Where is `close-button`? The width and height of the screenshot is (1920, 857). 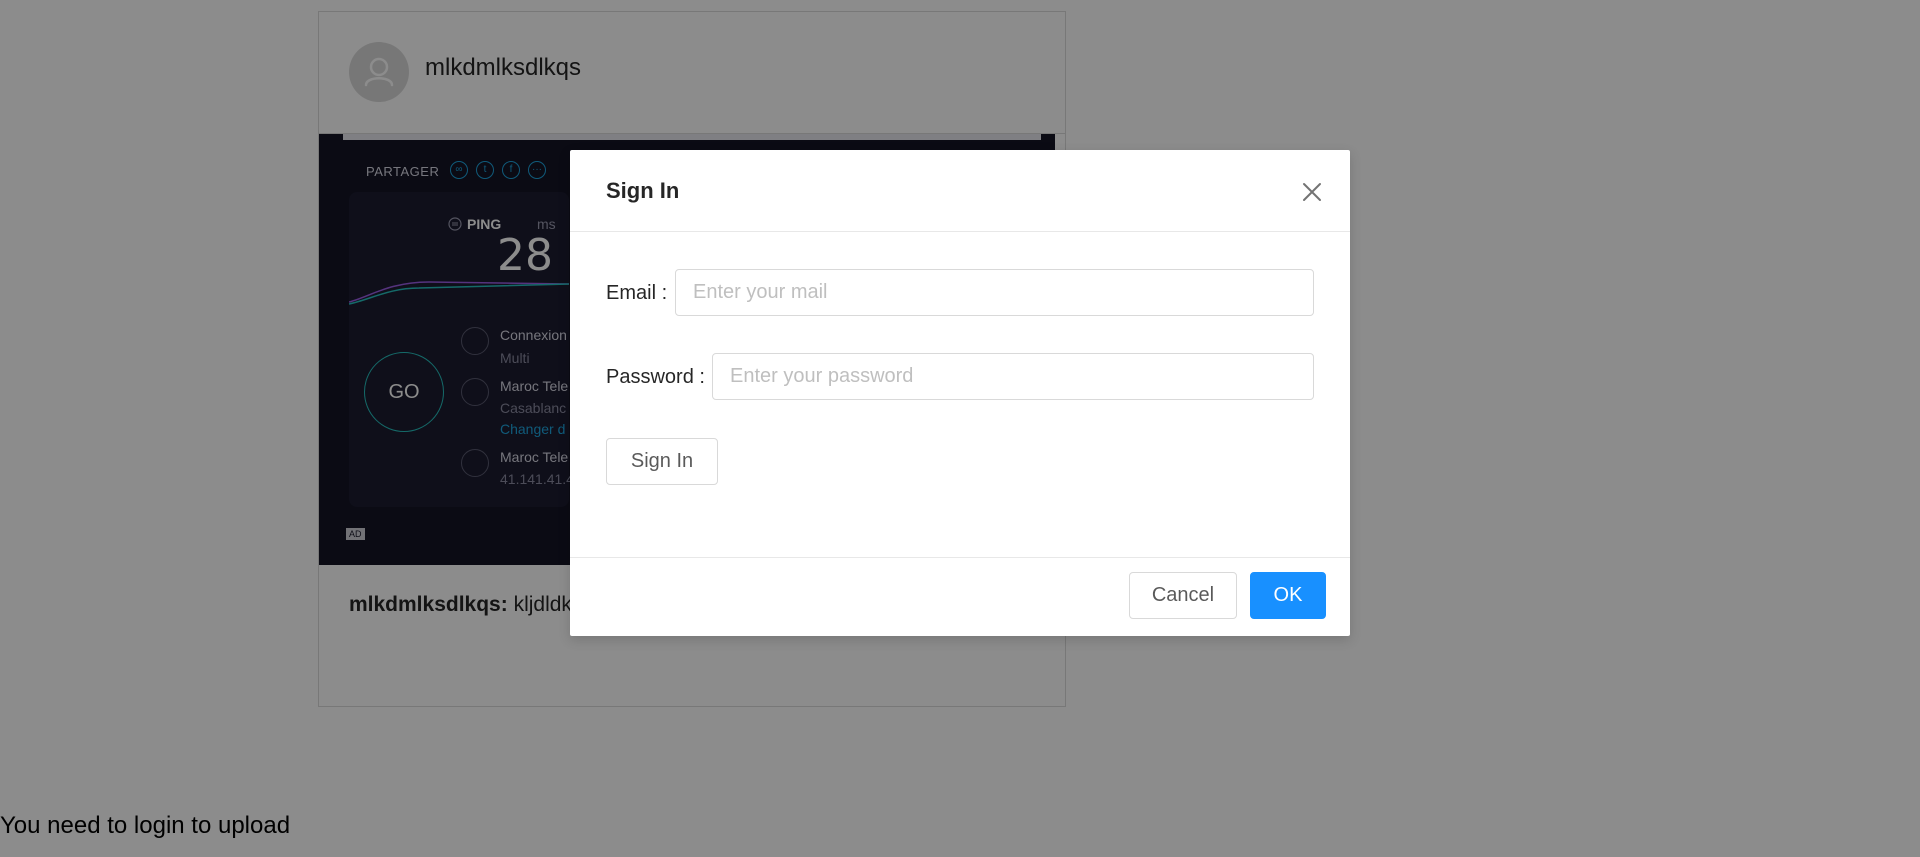
close-button is located at coordinates (1312, 192).